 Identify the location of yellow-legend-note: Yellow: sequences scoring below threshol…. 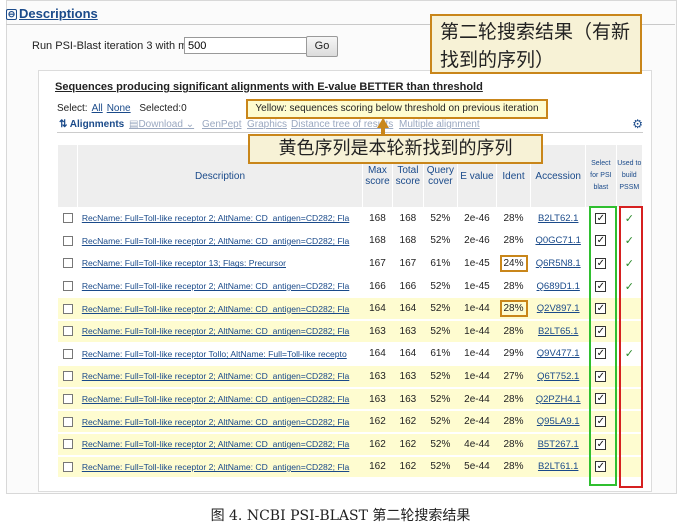
(397, 109).